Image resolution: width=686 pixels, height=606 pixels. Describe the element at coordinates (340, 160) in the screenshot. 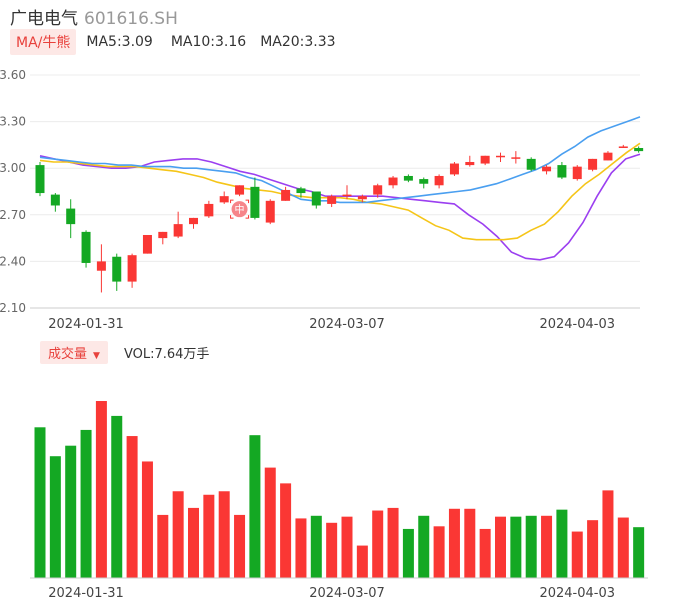

I see `ma20-line` at that location.